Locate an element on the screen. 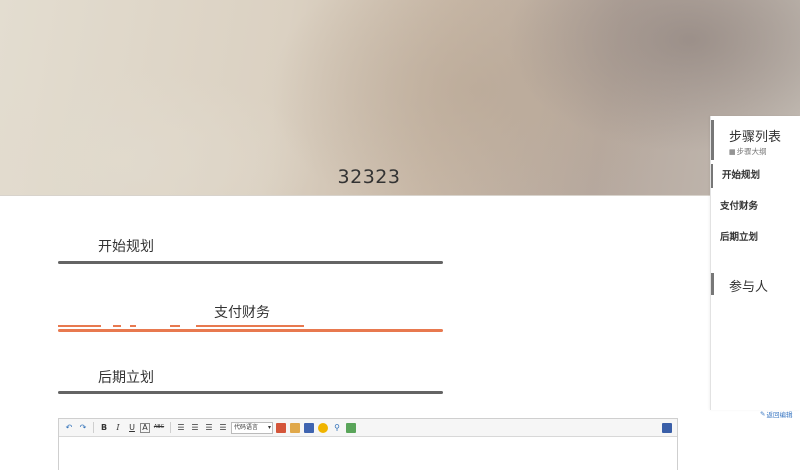 This screenshot has height=470, width=800. step-section-2: 支付财务 is located at coordinates (250, 318).